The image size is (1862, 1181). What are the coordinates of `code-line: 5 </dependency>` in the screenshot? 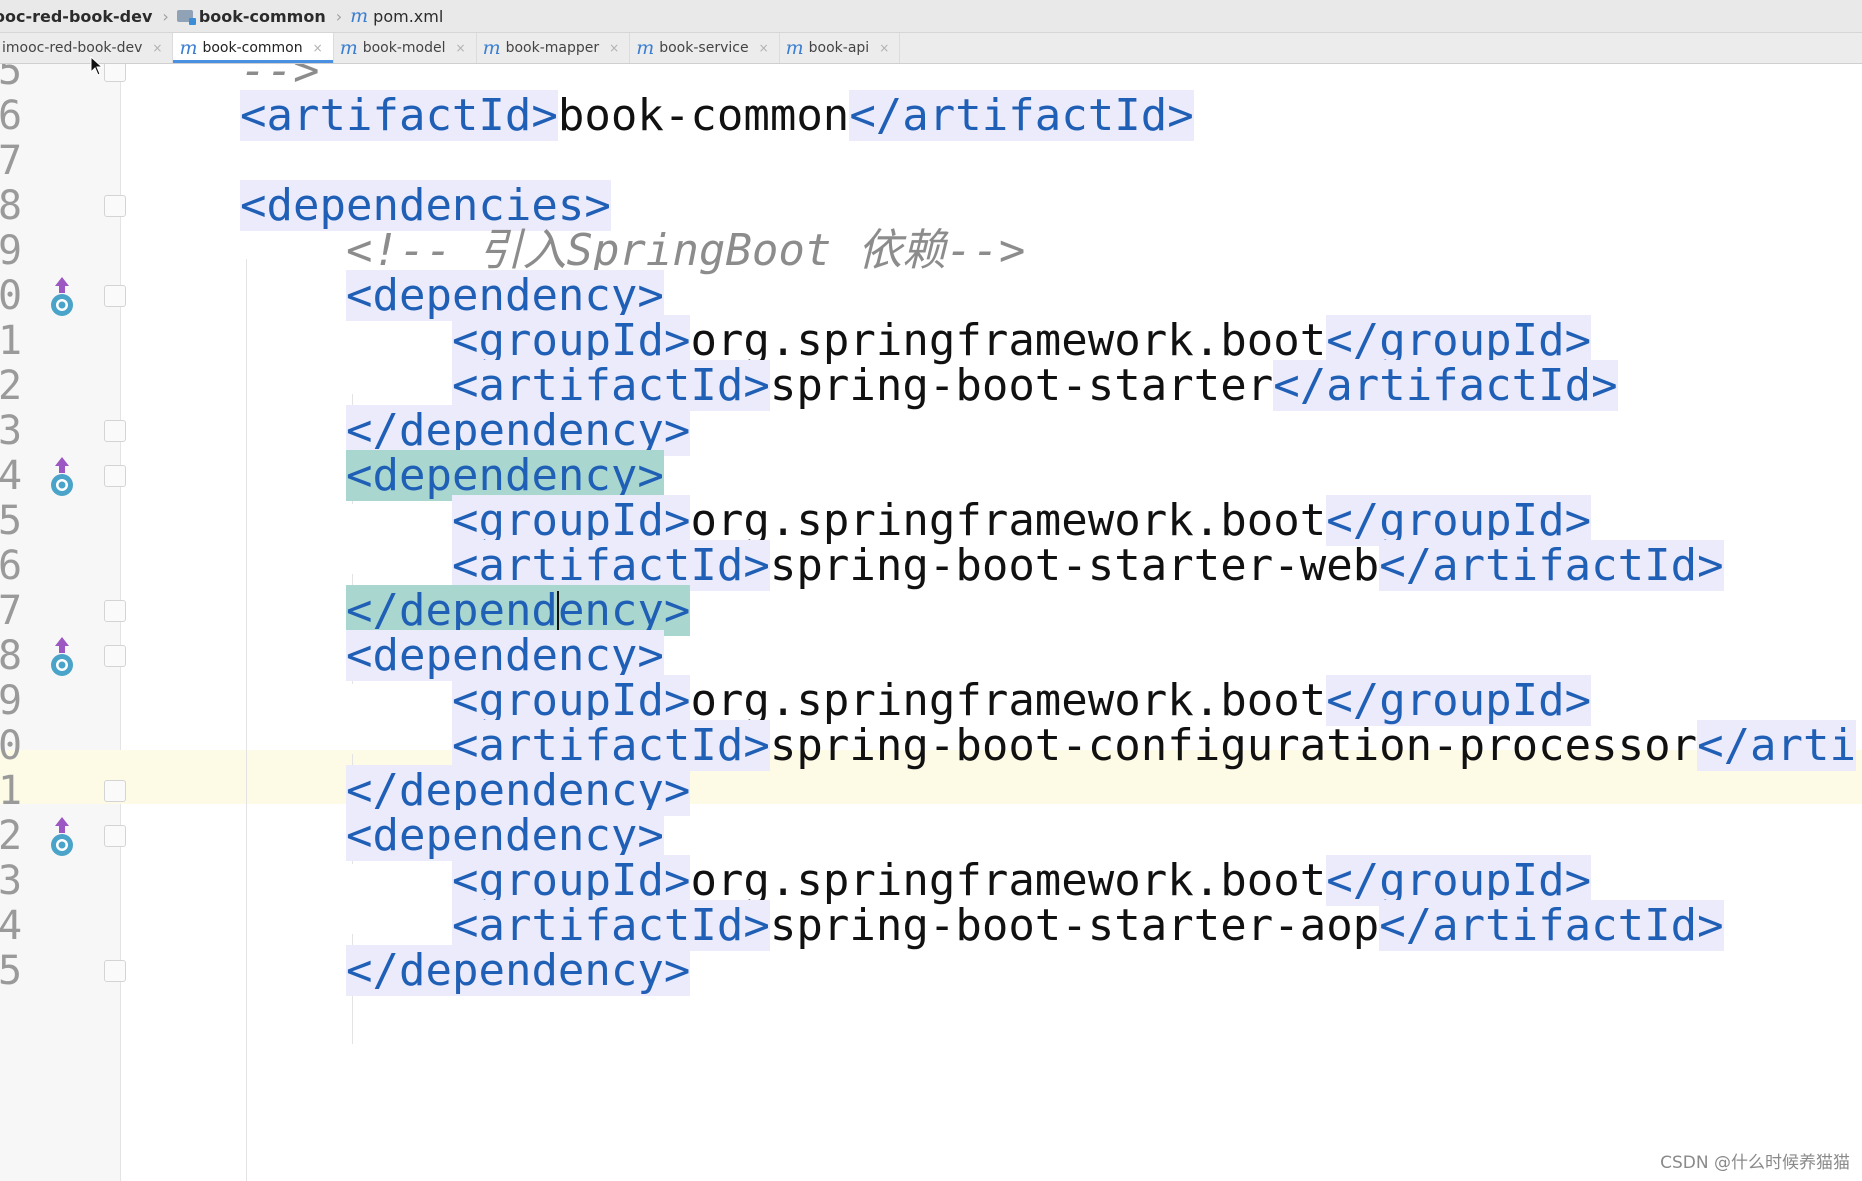 It's located at (931, 971).